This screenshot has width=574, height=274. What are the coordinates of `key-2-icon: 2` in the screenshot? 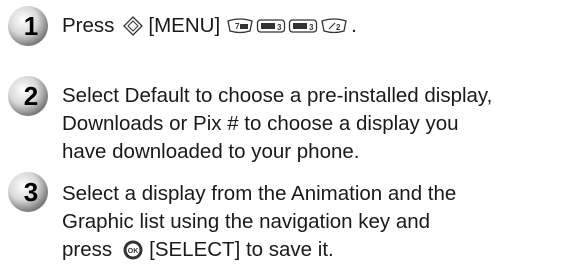 It's located at (334, 26).